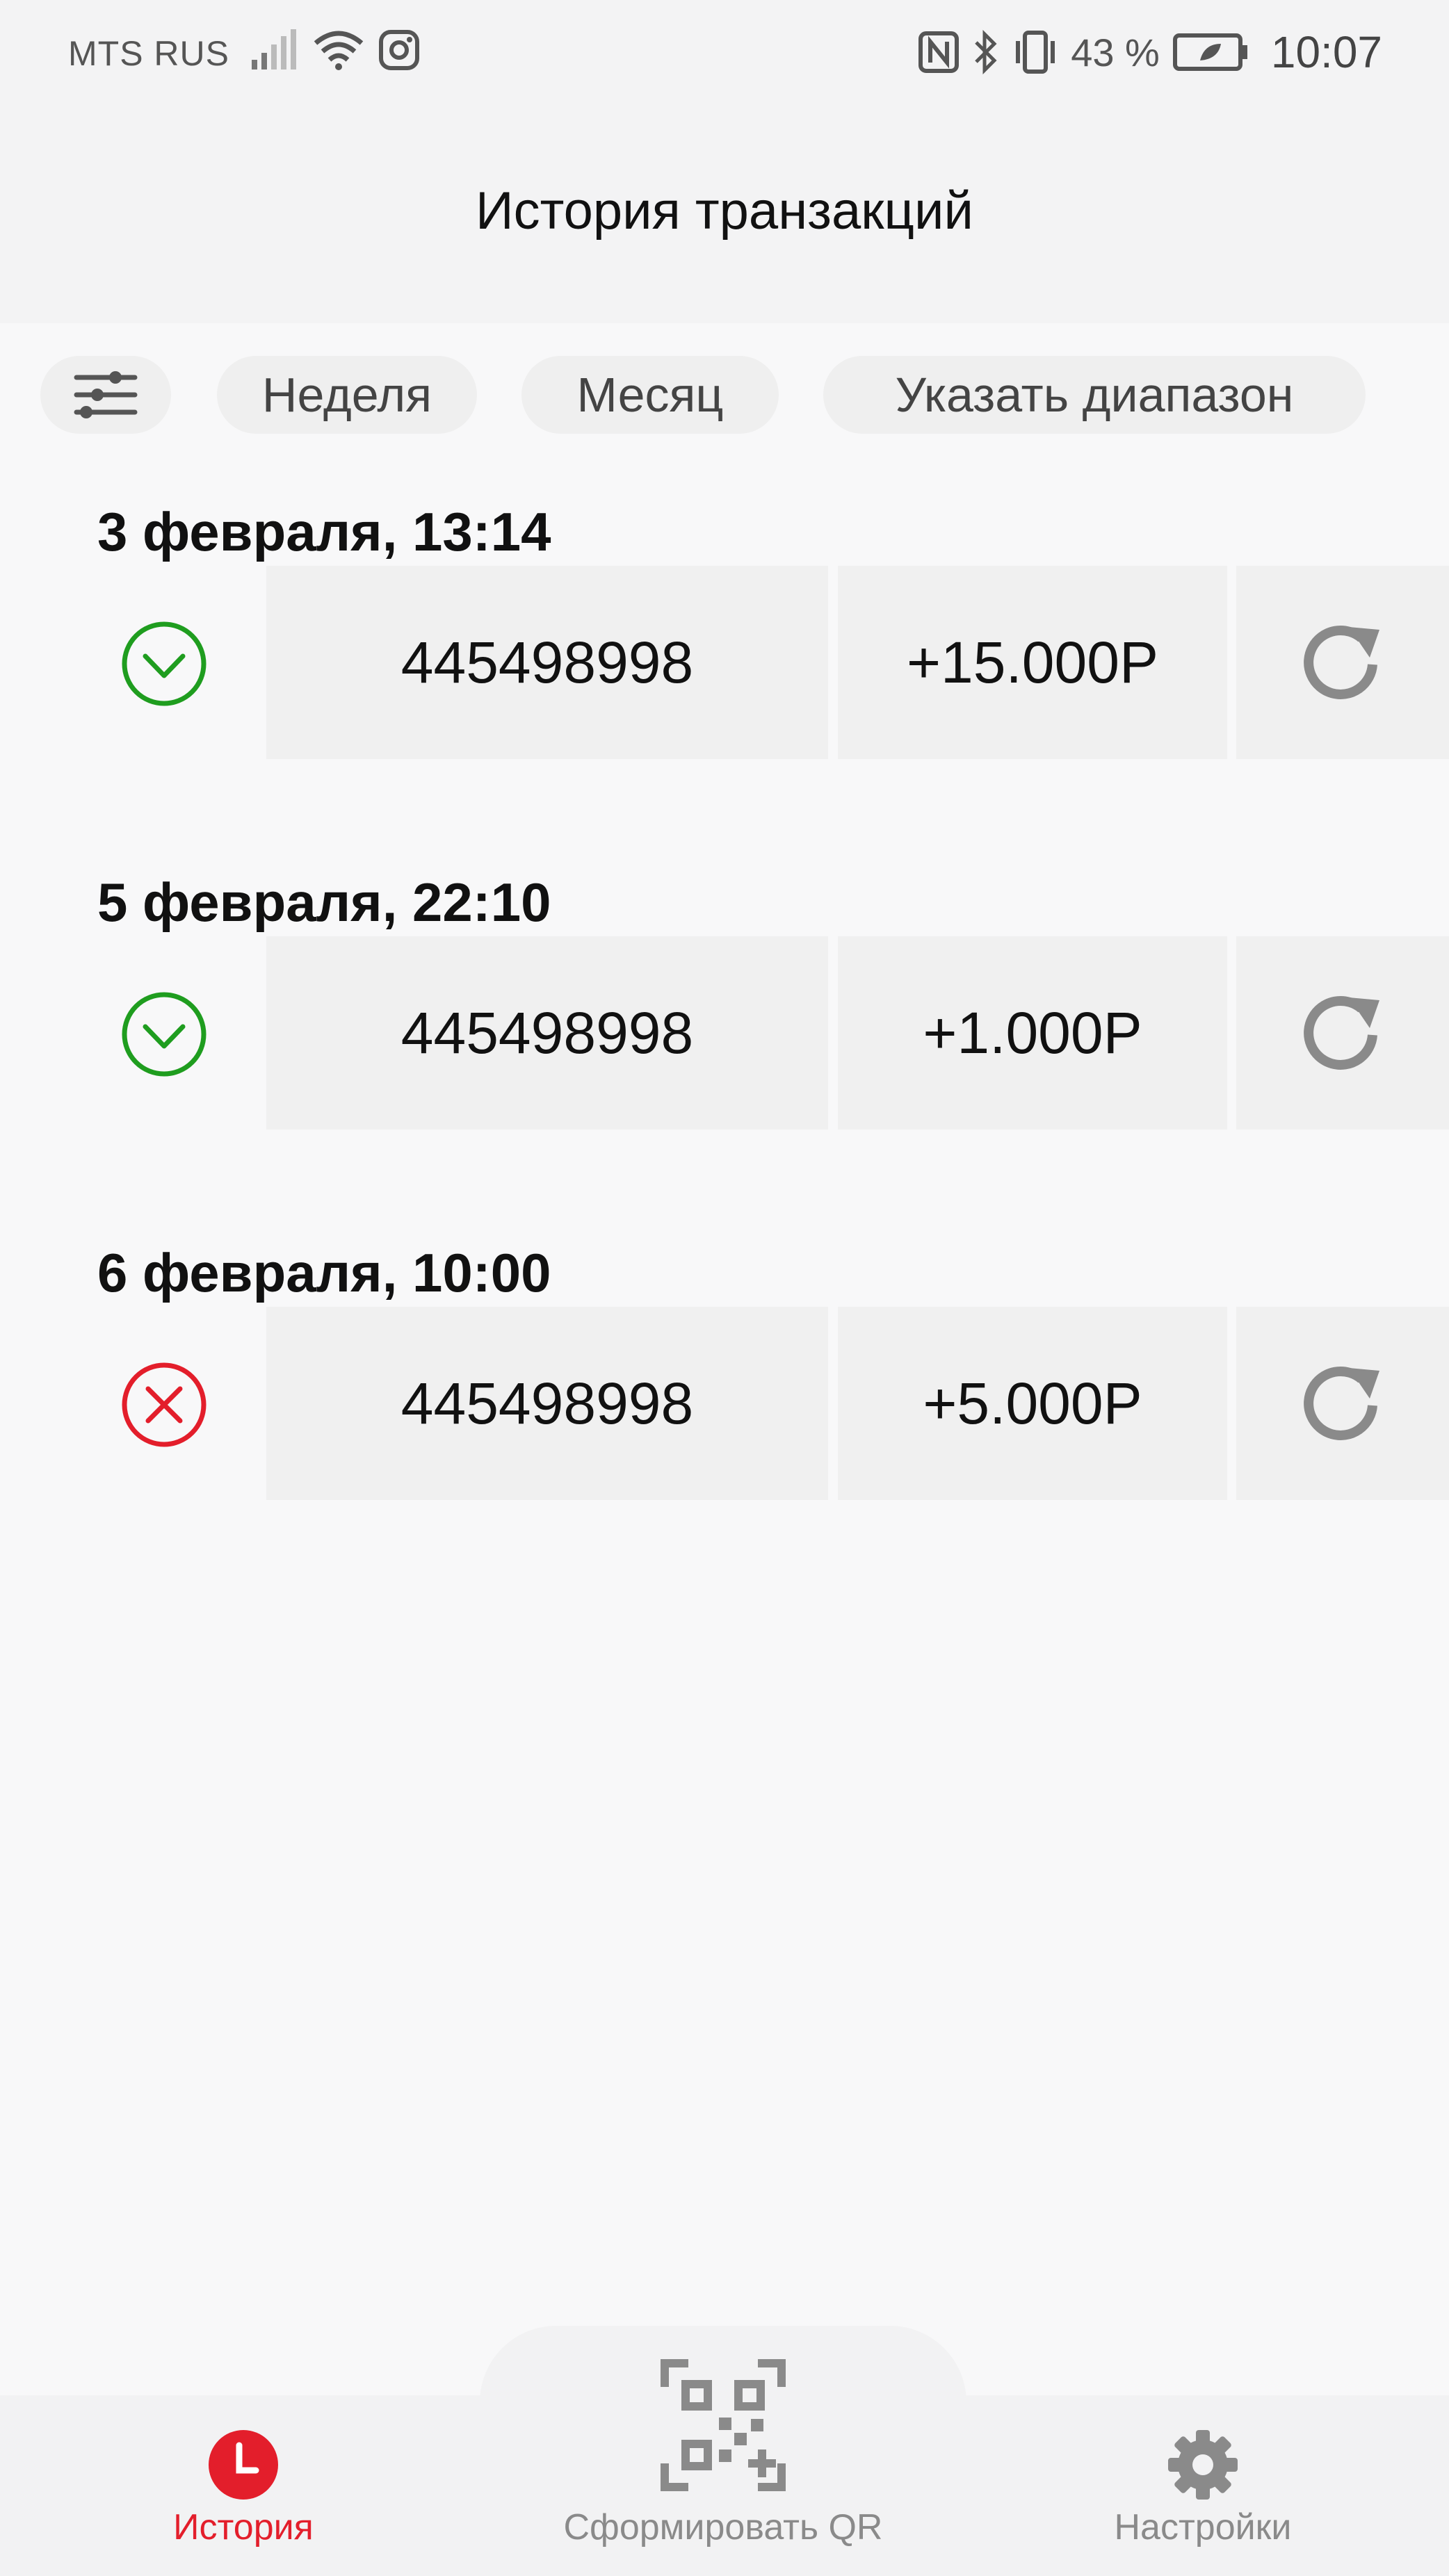 The image size is (1449, 2576). What do you see at coordinates (1033, 1403) in the screenshot?
I see `transaction-amount: +5.000Р` at bounding box center [1033, 1403].